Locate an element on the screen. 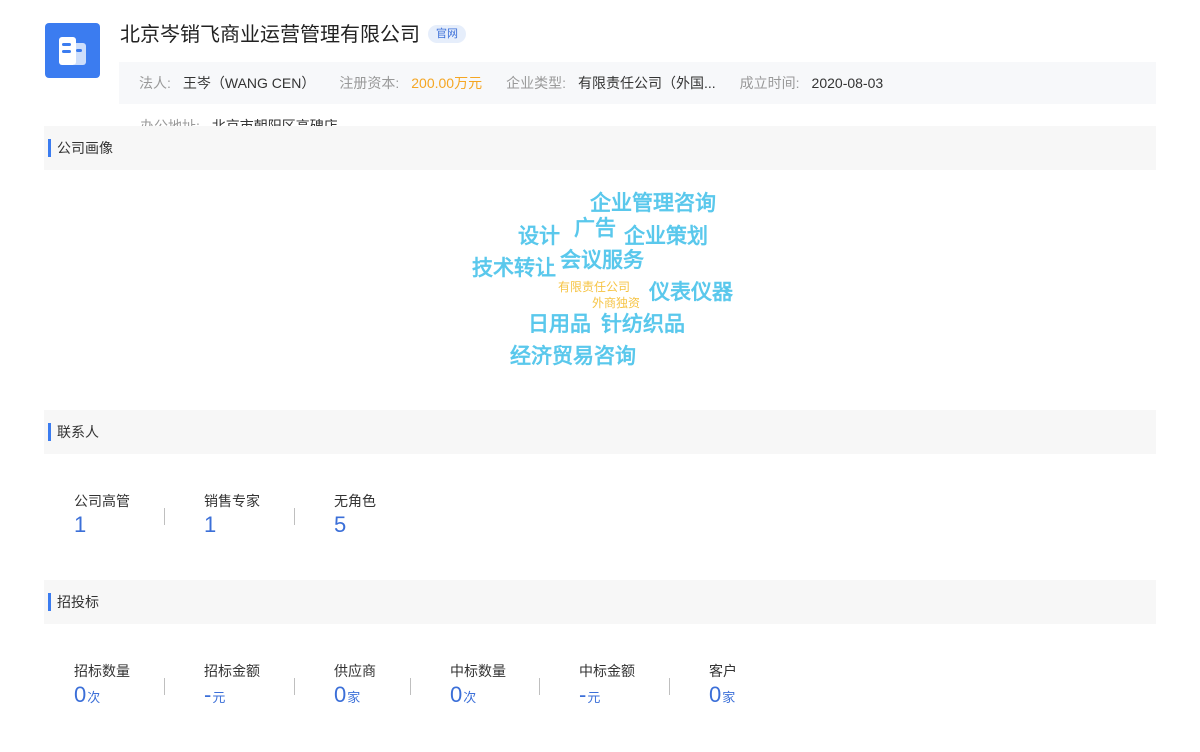 The width and height of the screenshot is (1200, 752). stat-label: 无角色 is located at coordinates (355, 501).